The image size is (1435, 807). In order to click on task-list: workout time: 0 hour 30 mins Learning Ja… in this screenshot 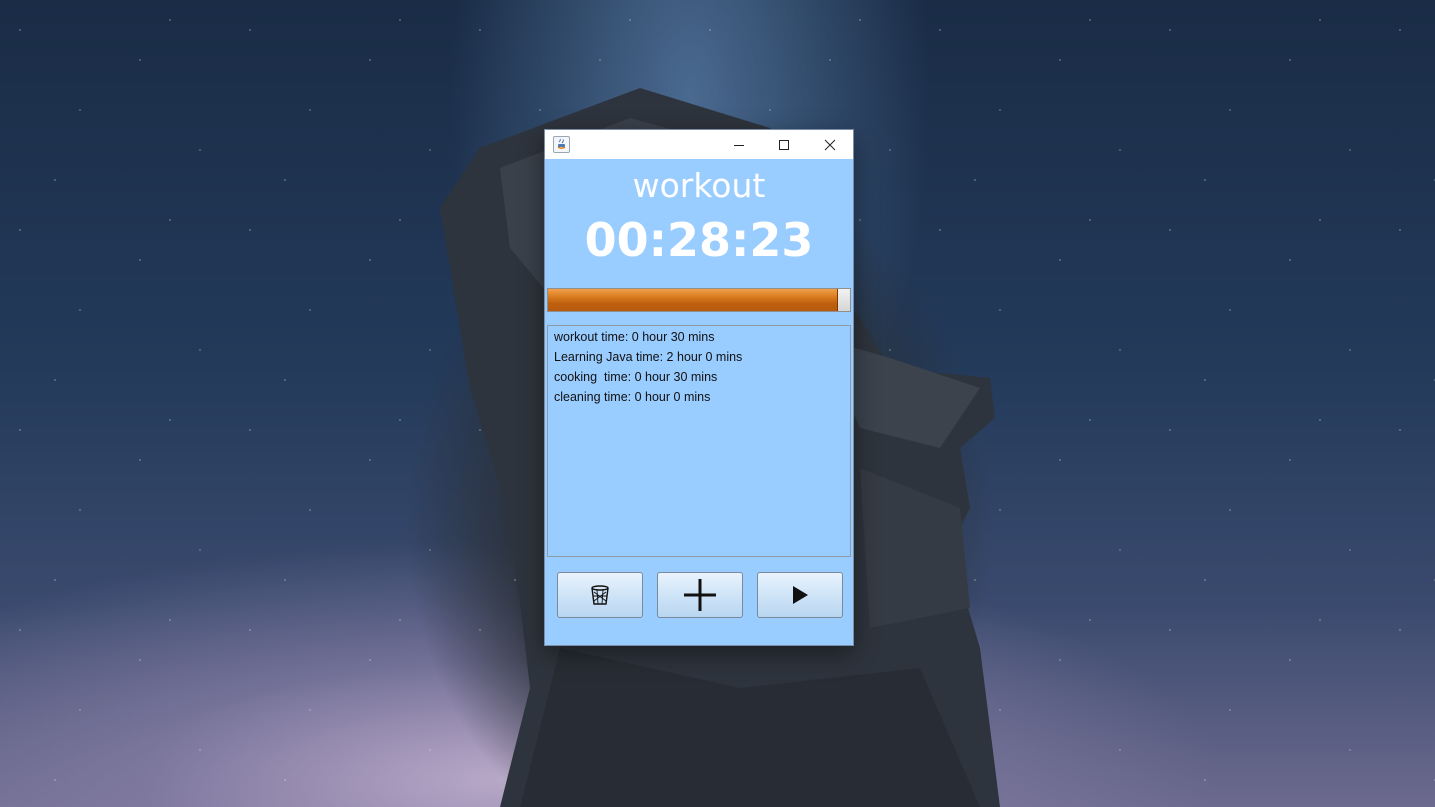, I will do `click(699, 441)`.